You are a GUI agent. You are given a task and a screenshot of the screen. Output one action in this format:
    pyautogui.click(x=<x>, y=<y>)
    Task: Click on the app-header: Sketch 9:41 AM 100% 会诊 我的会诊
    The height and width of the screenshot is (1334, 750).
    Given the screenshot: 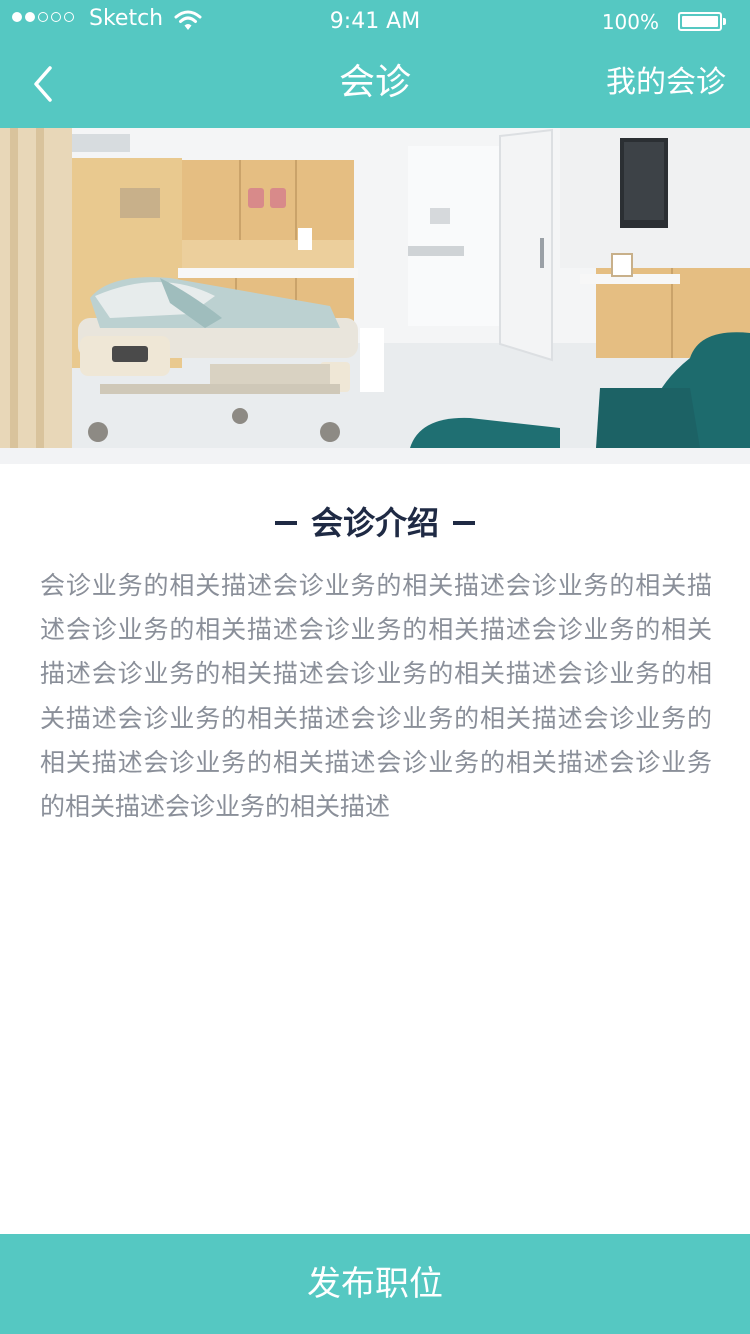 What is the action you would take?
    pyautogui.click(x=375, y=64)
    